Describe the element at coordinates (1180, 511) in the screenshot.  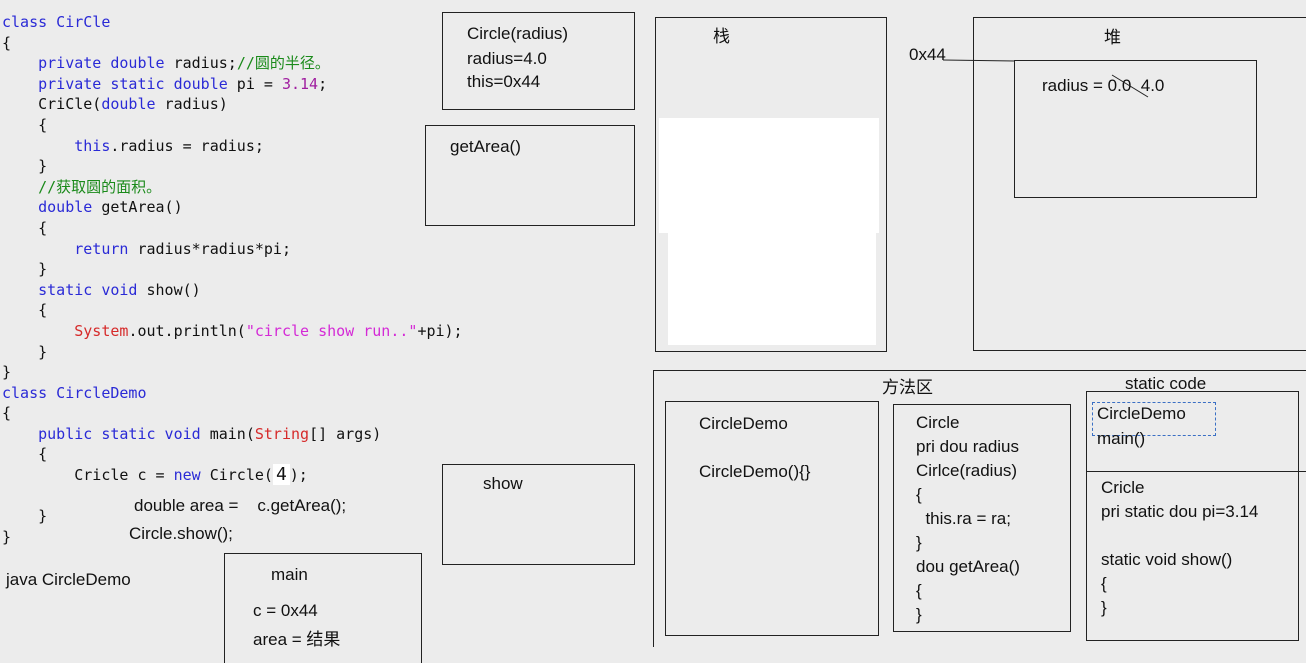
I see `text-line: pri static dou pi=3.14` at that location.